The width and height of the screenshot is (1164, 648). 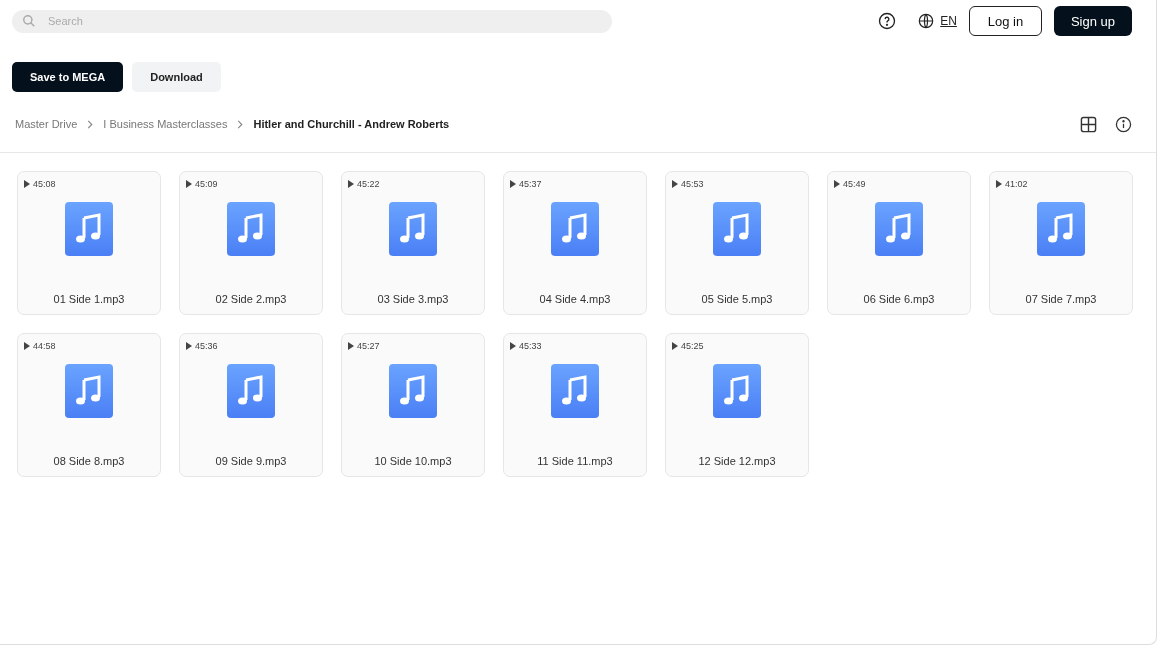 What do you see at coordinates (737, 461) in the screenshot?
I see `file-name: 12 Side 12.mp3` at bounding box center [737, 461].